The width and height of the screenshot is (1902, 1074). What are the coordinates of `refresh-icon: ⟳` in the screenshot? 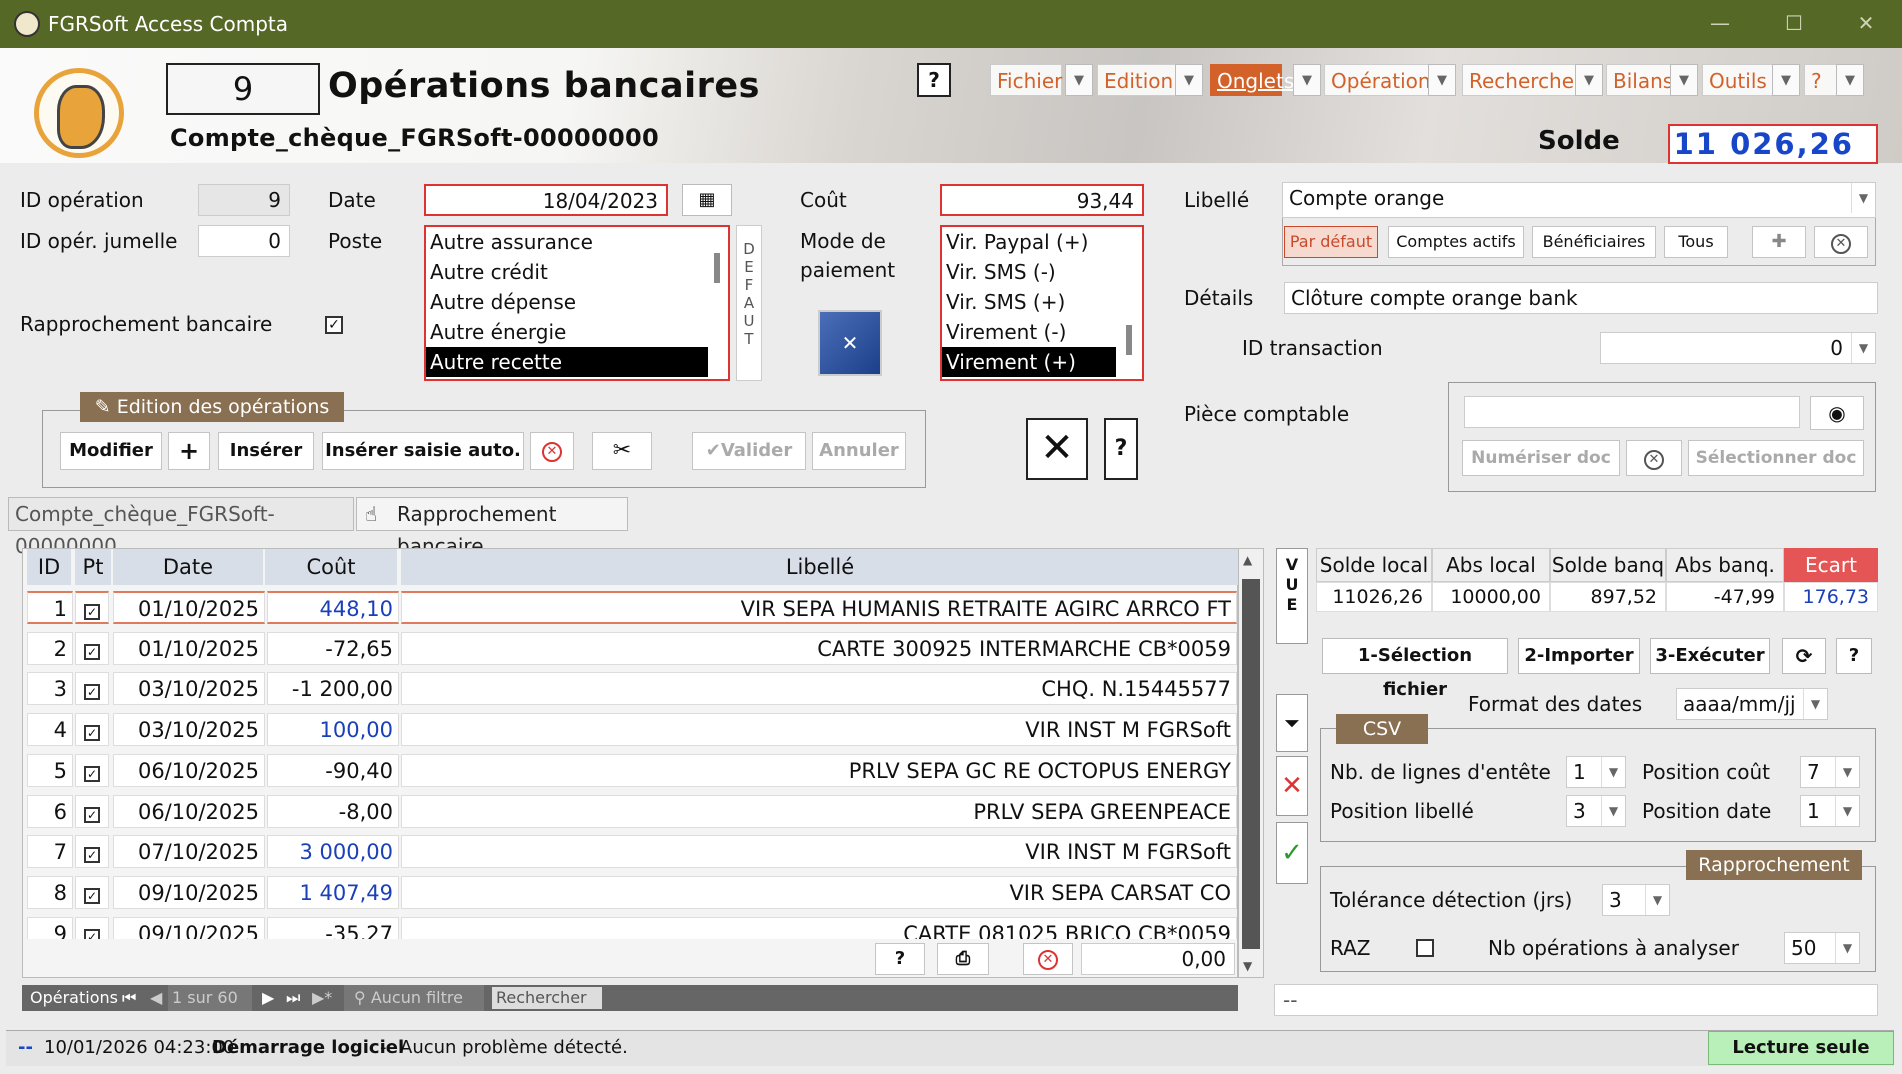 It's located at (1804, 656).